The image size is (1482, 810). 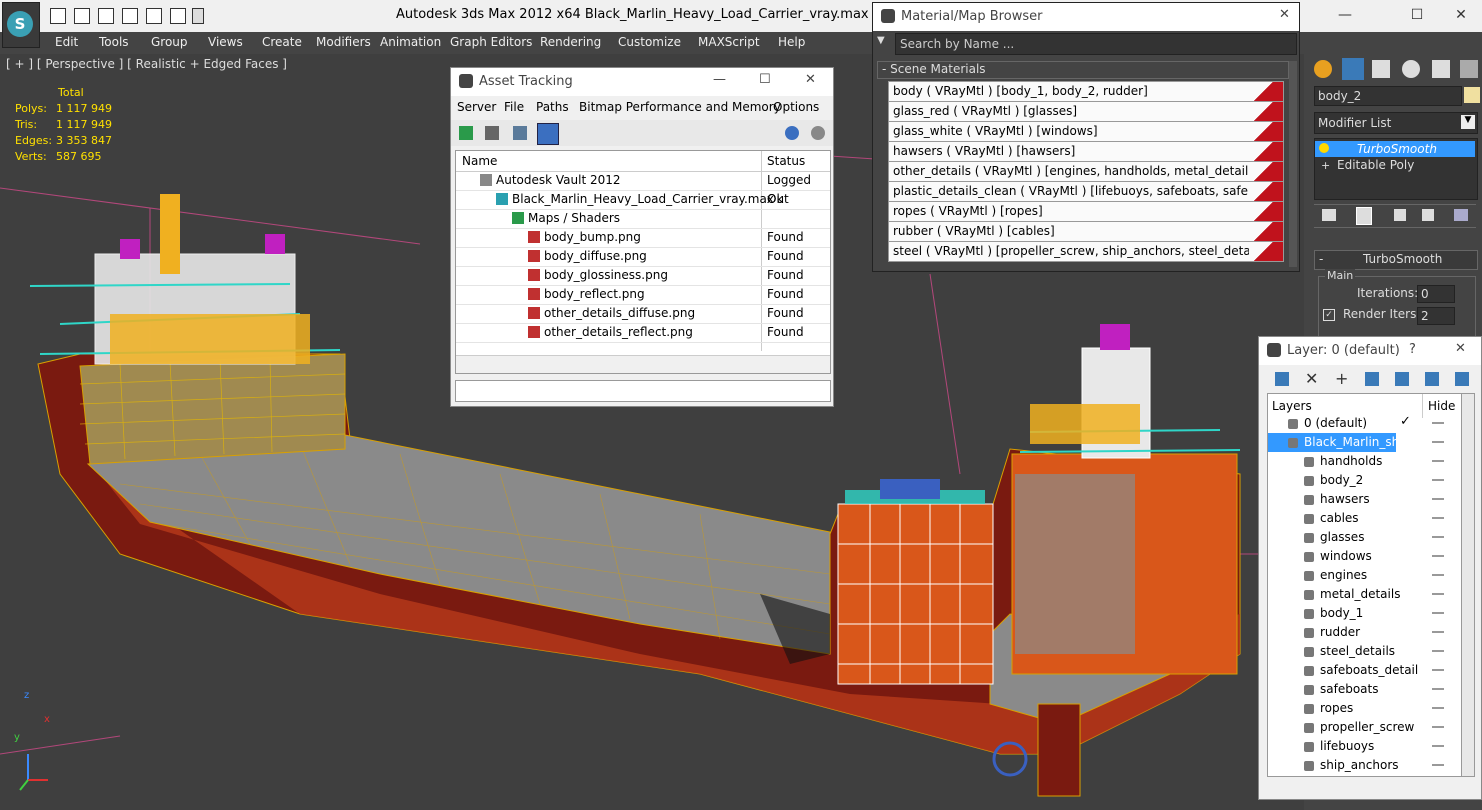 I want to click on asset-row: Autodesk Vault 2012 Logged Out, so click(x=643, y=188).